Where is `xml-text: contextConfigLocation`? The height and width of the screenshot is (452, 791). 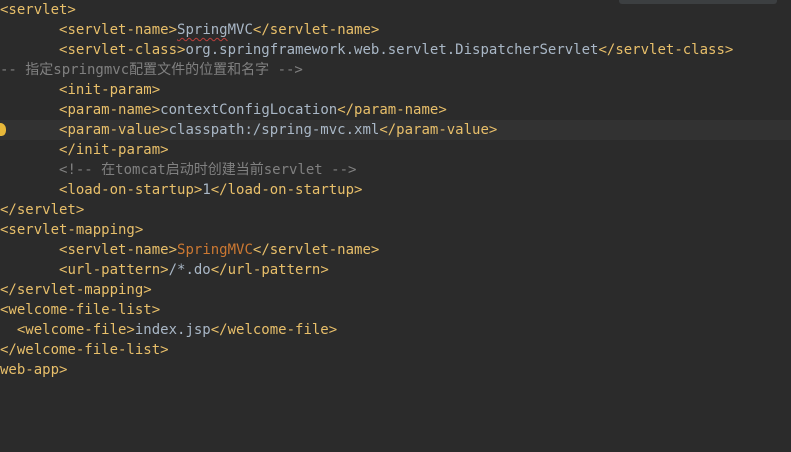
xml-text: contextConfigLocation is located at coordinates (249, 110).